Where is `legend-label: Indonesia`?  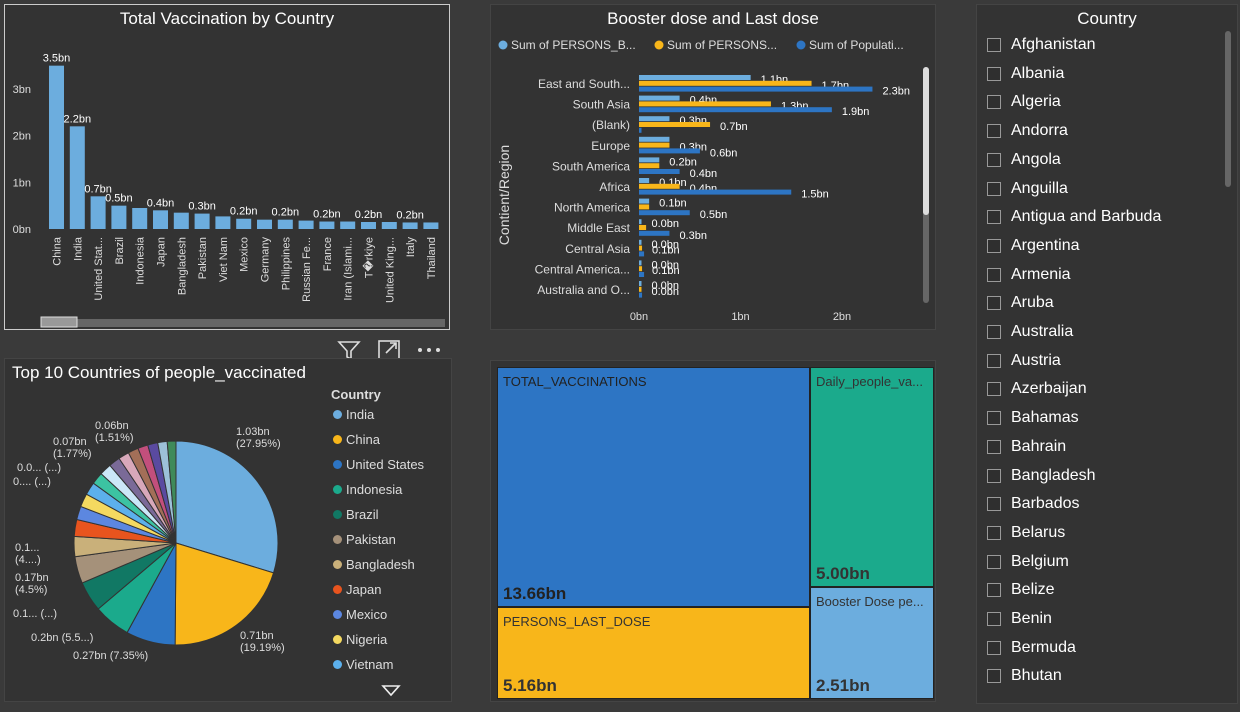 legend-label: Indonesia is located at coordinates (374, 489).